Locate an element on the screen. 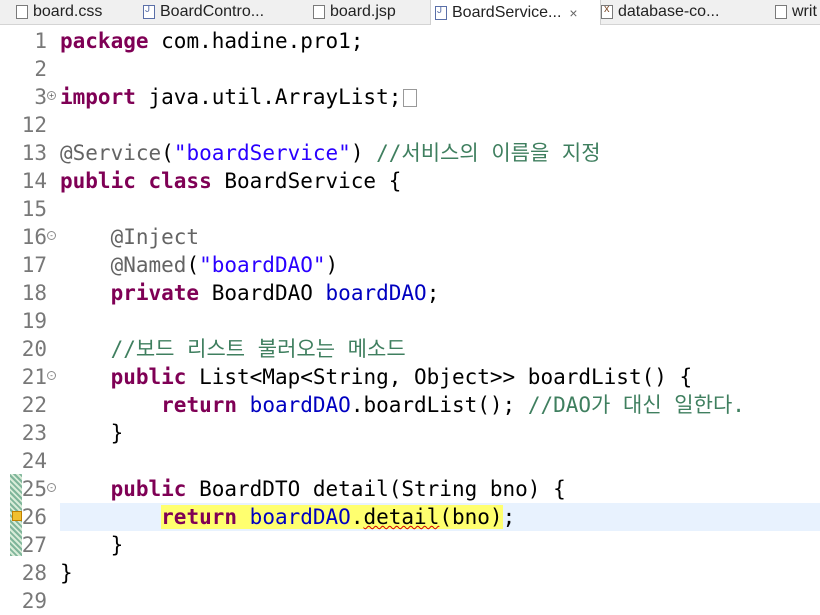 The image size is (820, 615). code-line: 29 is located at coordinates (410, 601).